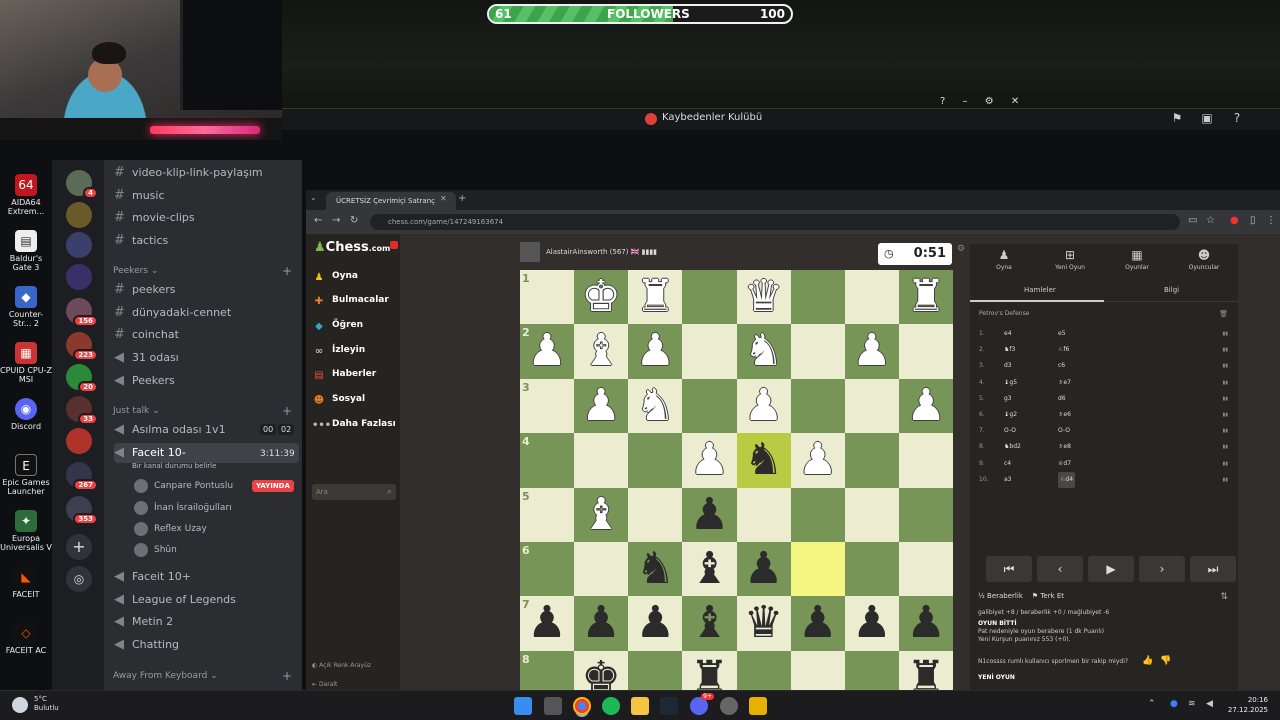 The height and width of the screenshot is (720, 1280). What do you see at coordinates (764, 297) in the screenshot?
I see `white-queen-piece: ♛` at bounding box center [764, 297].